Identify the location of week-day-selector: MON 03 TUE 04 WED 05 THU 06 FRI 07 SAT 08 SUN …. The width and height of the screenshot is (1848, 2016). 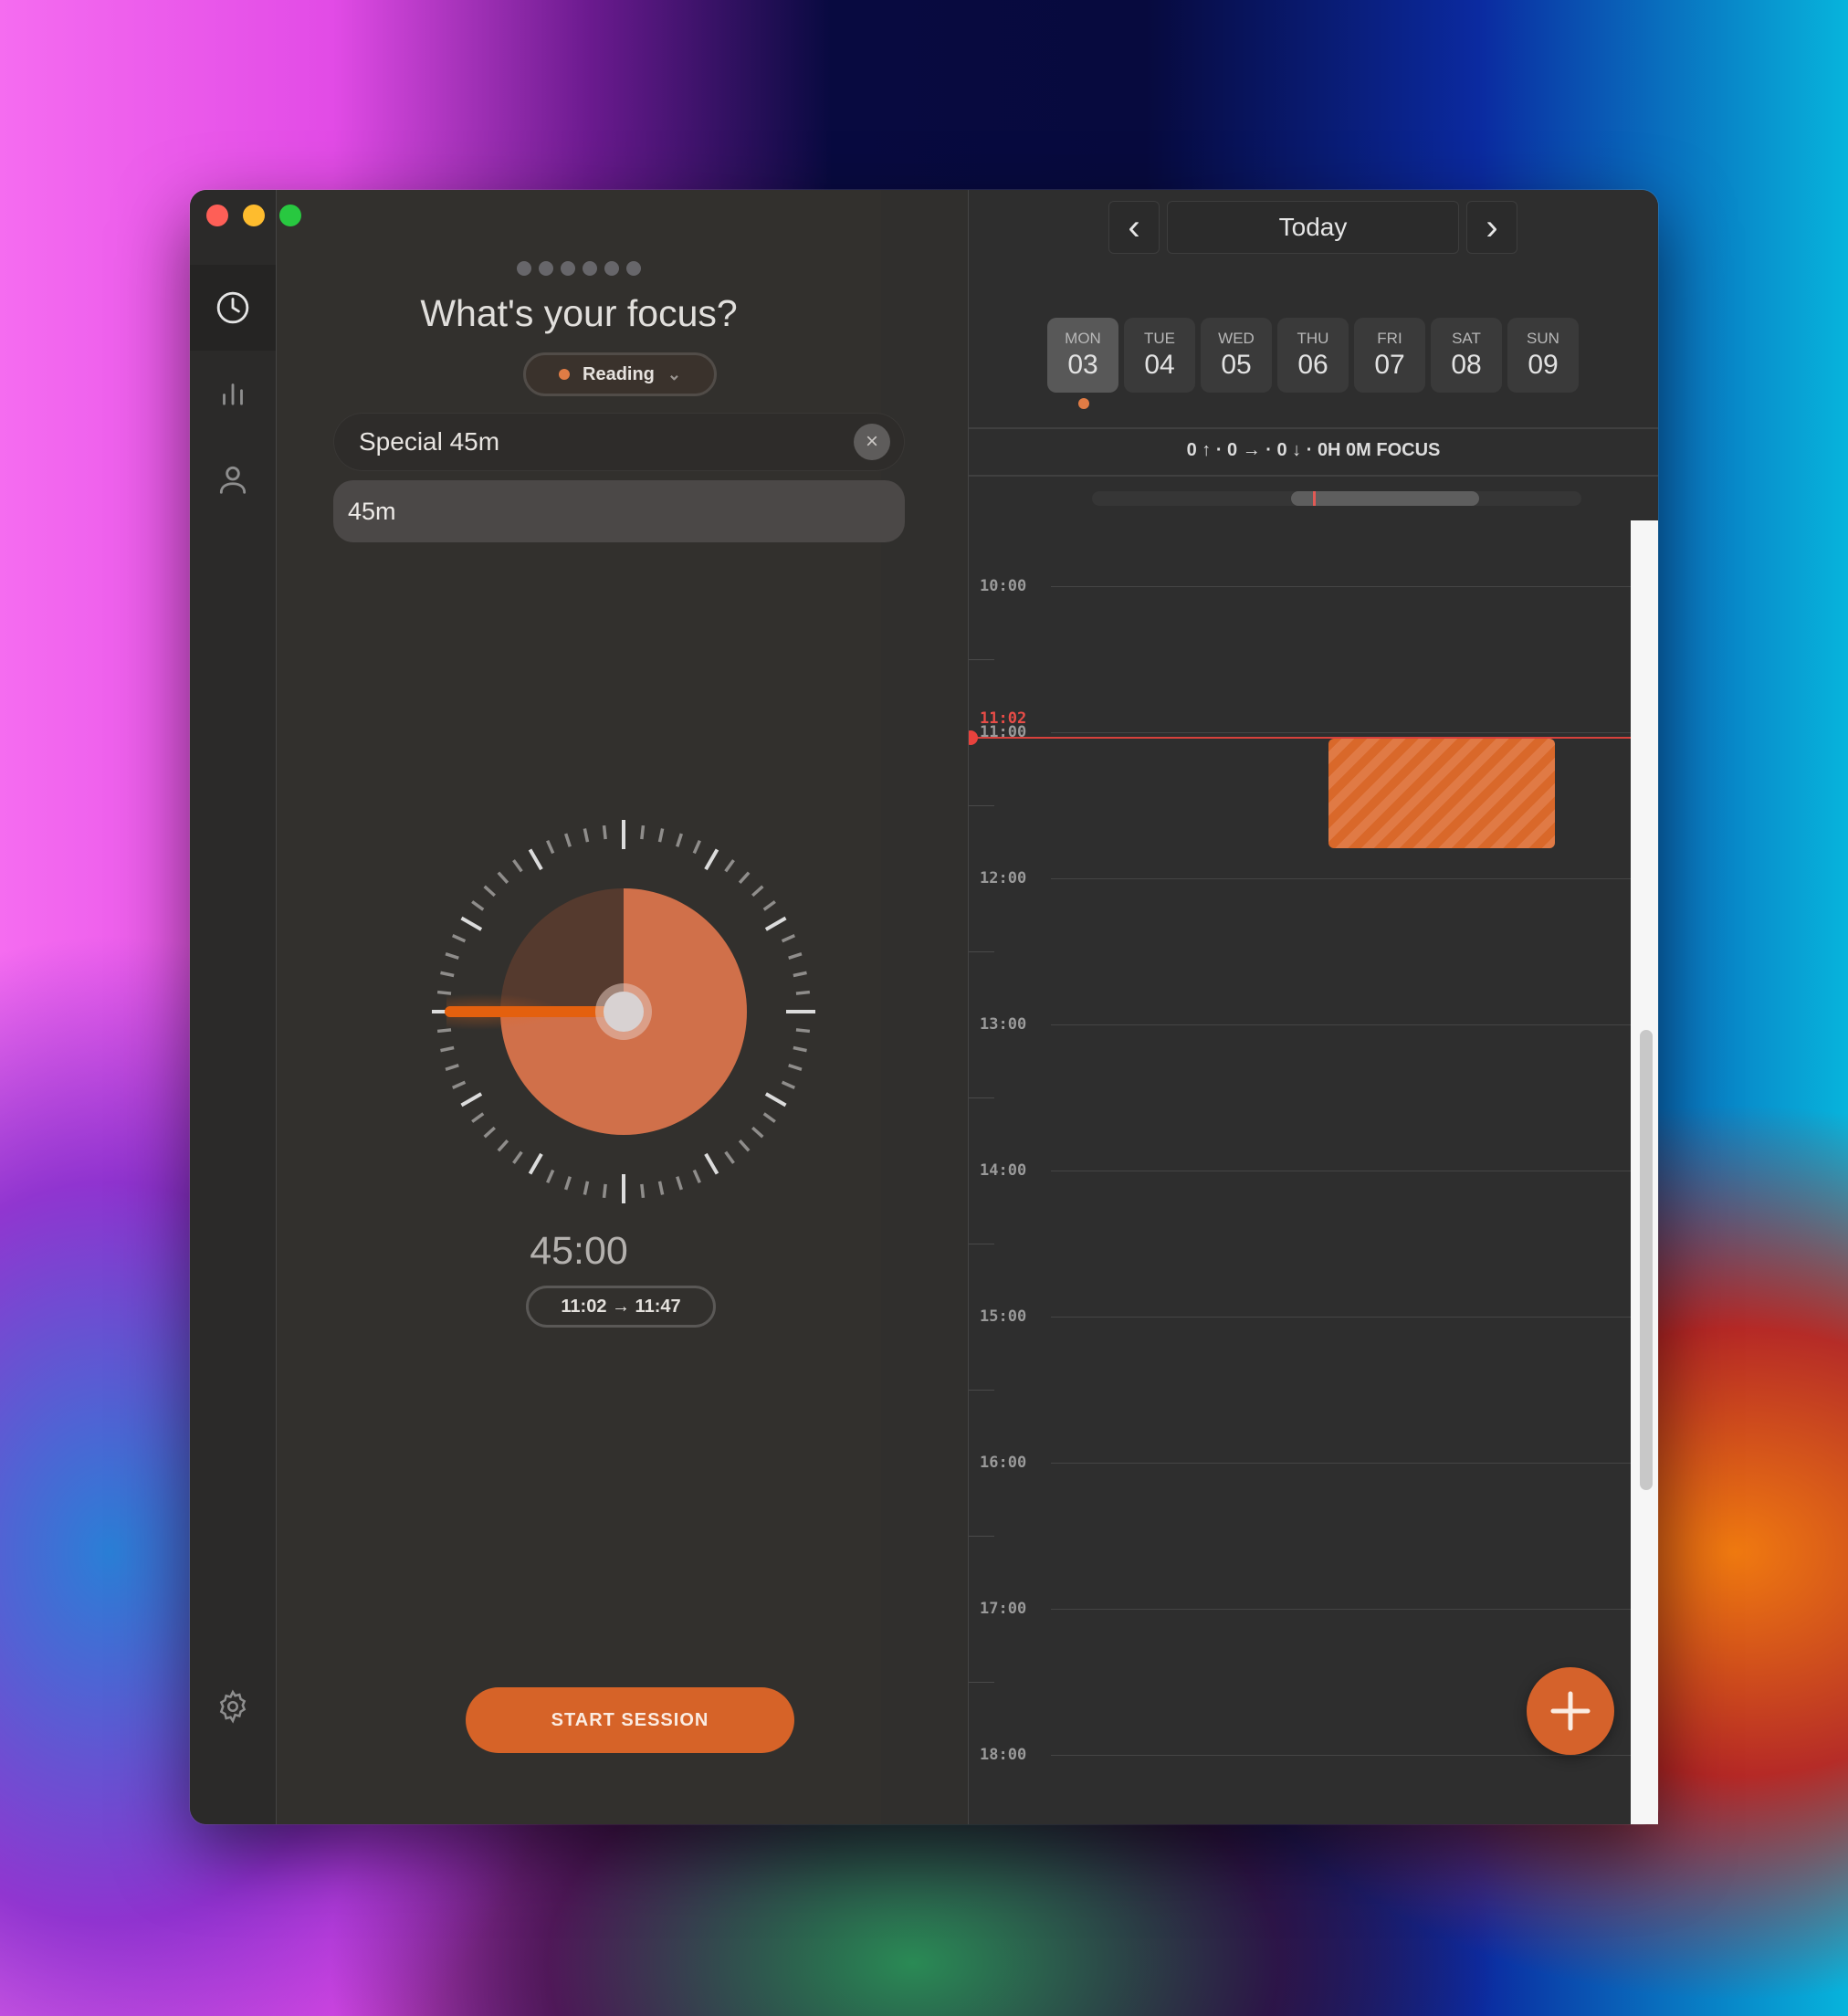
(1313, 355).